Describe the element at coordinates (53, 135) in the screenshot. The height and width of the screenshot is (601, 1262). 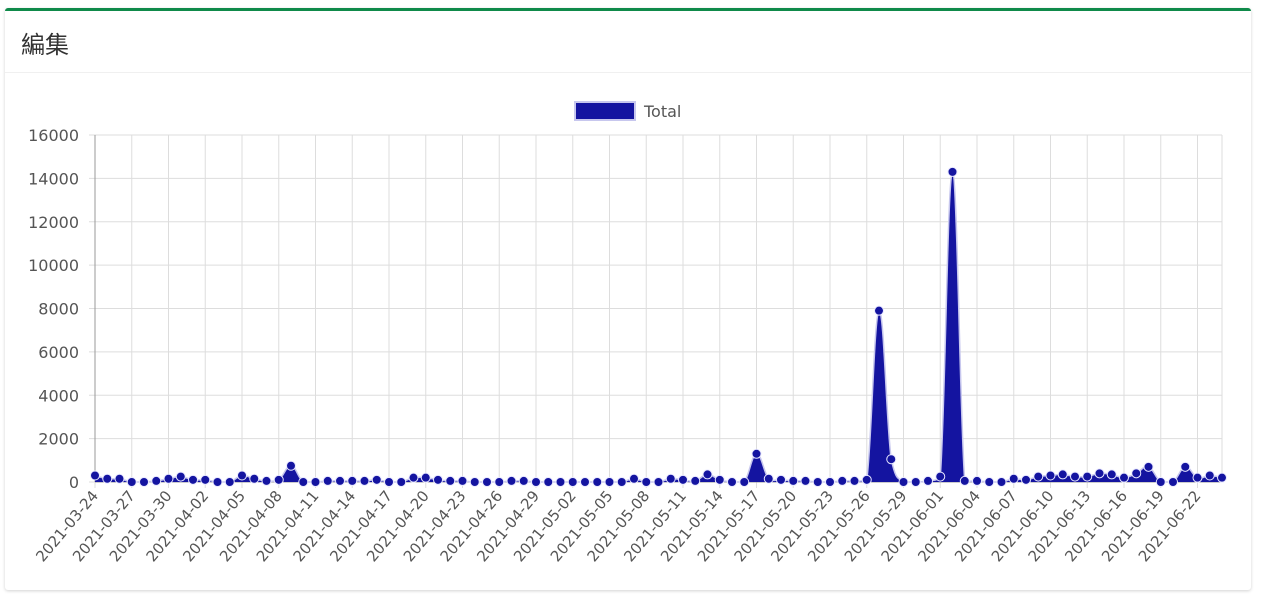
I see `y-tick-label: 16000` at that location.